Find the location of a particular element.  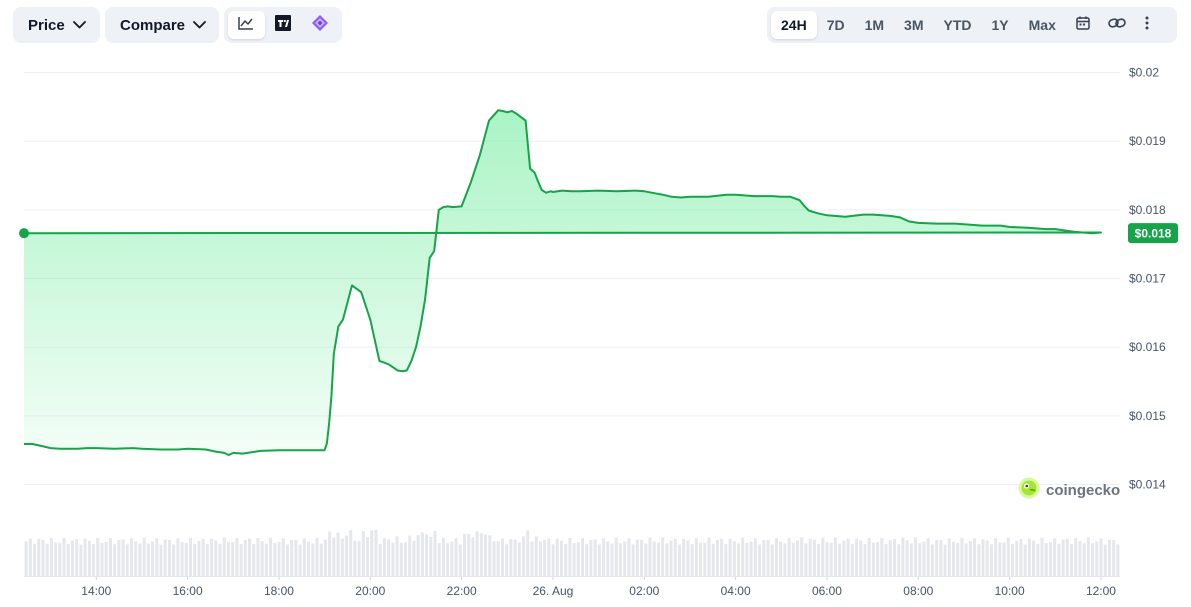

y-tick-label: $0.016 is located at coordinates (1147, 347).